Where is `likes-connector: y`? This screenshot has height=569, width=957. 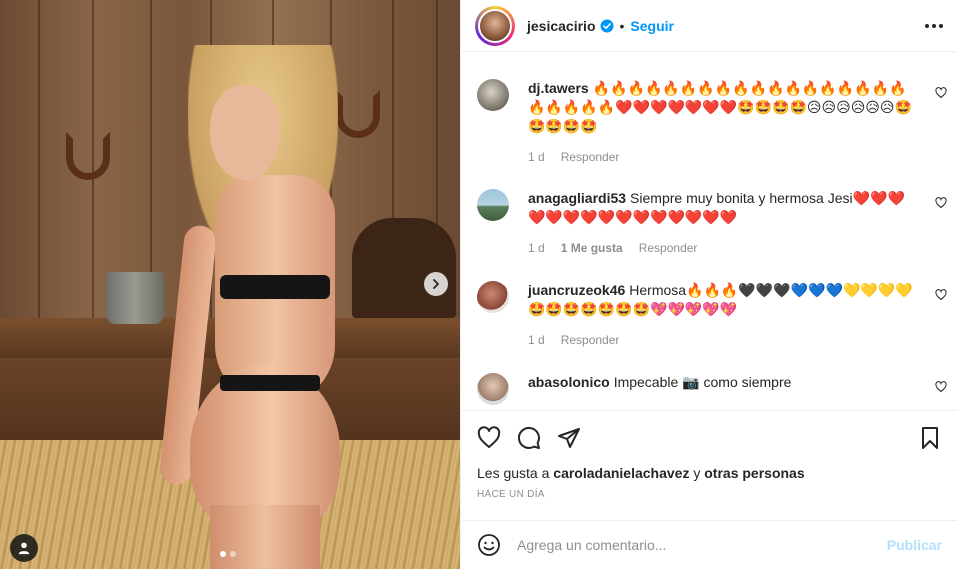
likes-connector: y is located at coordinates (697, 473).